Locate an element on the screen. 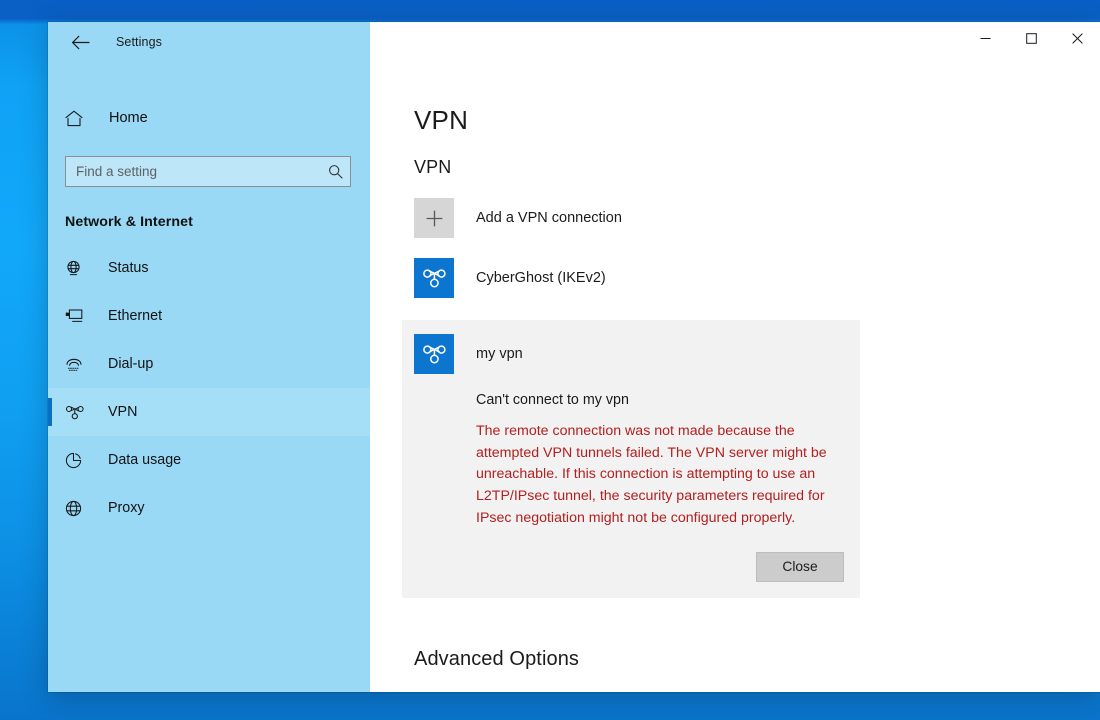 The image size is (1100, 720). app-title: Settings is located at coordinates (139, 42).